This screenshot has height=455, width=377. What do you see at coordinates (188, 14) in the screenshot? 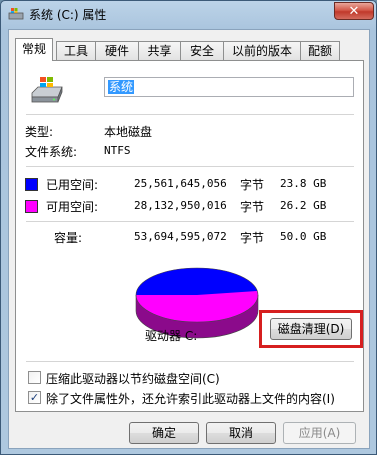
I see `title-bar: 系统 (C:) 属性 ✕` at bounding box center [188, 14].